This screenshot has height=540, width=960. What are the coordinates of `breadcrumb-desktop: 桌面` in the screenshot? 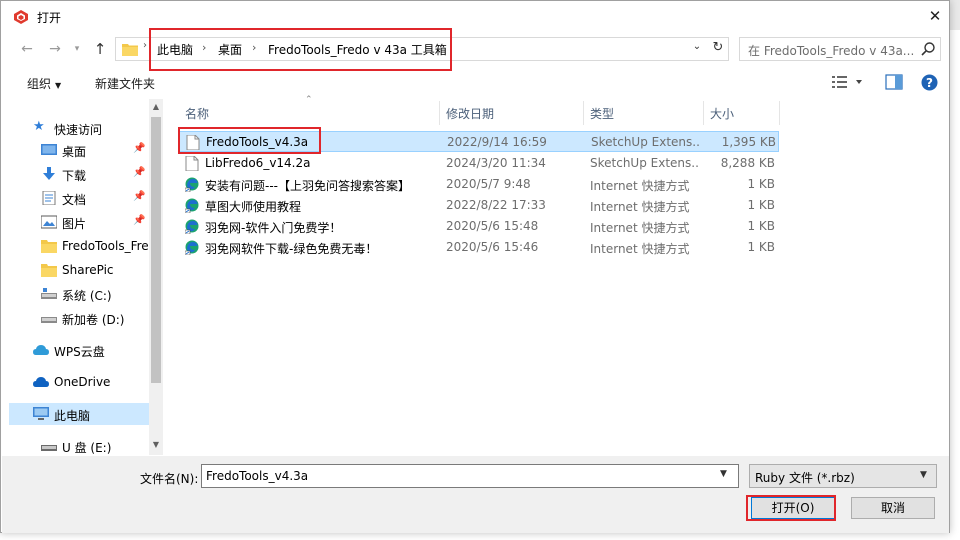 It's located at (230, 49).